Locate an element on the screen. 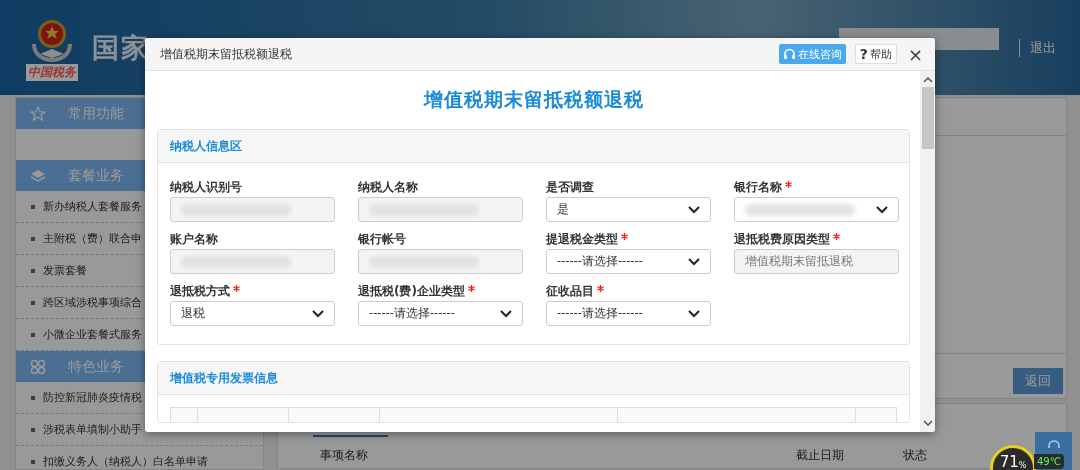 This screenshot has width=1080, height=470. section-title: 纳税人信息区 is located at coordinates (206, 146).